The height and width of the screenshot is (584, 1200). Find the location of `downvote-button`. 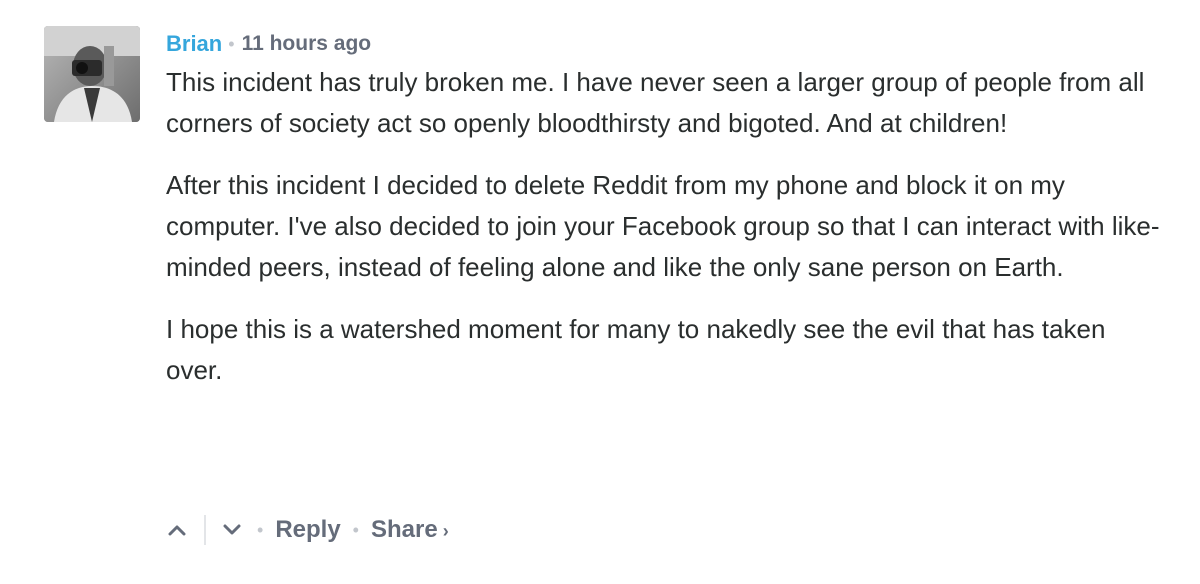

downvote-button is located at coordinates (232, 530).